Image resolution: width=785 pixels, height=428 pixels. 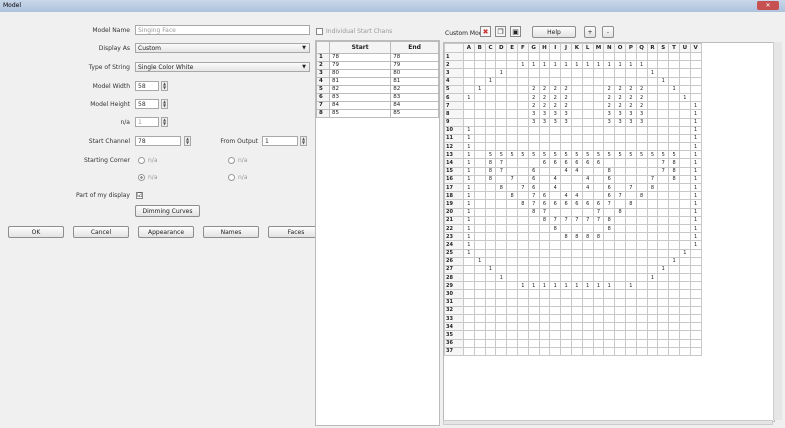 What do you see at coordinates (141, 160) in the screenshot?
I see `corner-radio-tl` at bounding box center [141, 160].